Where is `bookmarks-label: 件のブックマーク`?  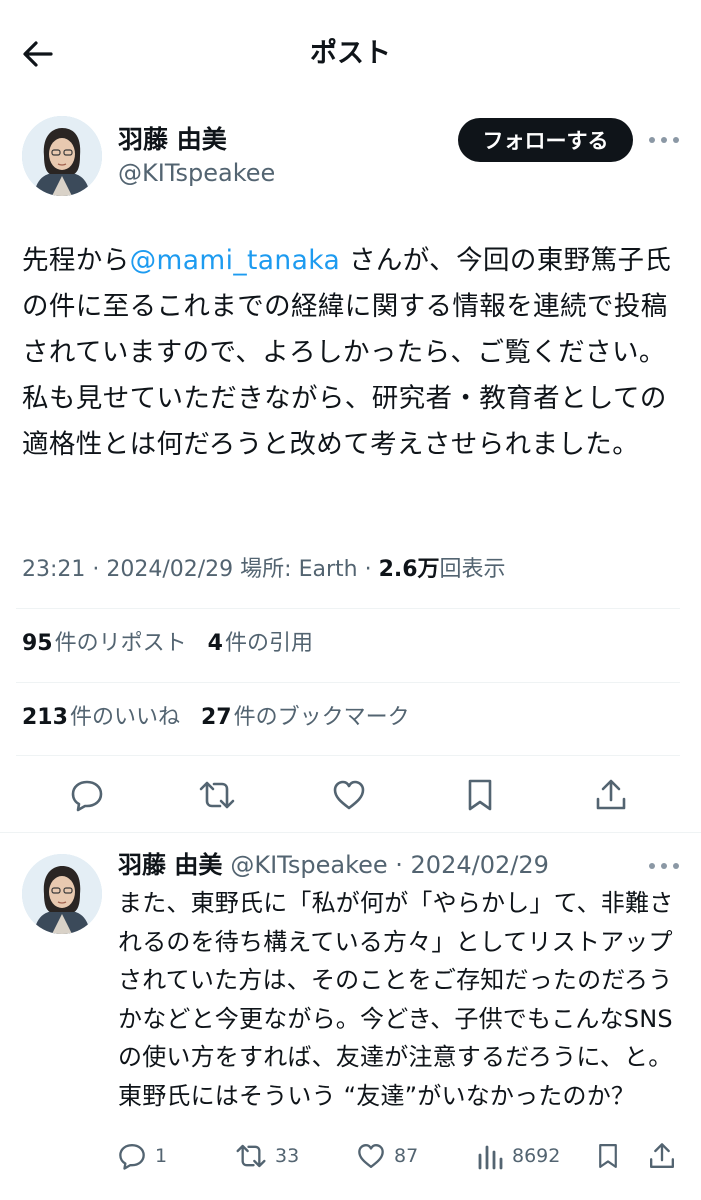 bookmarks-label: 件のブックマーク is located at coordinates (321, 717).